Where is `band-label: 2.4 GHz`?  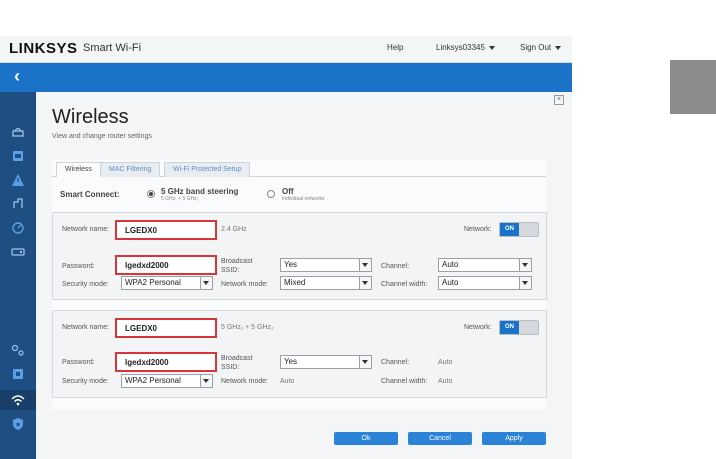
band-label: 2.4 GHz is located at coordinates (234, 229).